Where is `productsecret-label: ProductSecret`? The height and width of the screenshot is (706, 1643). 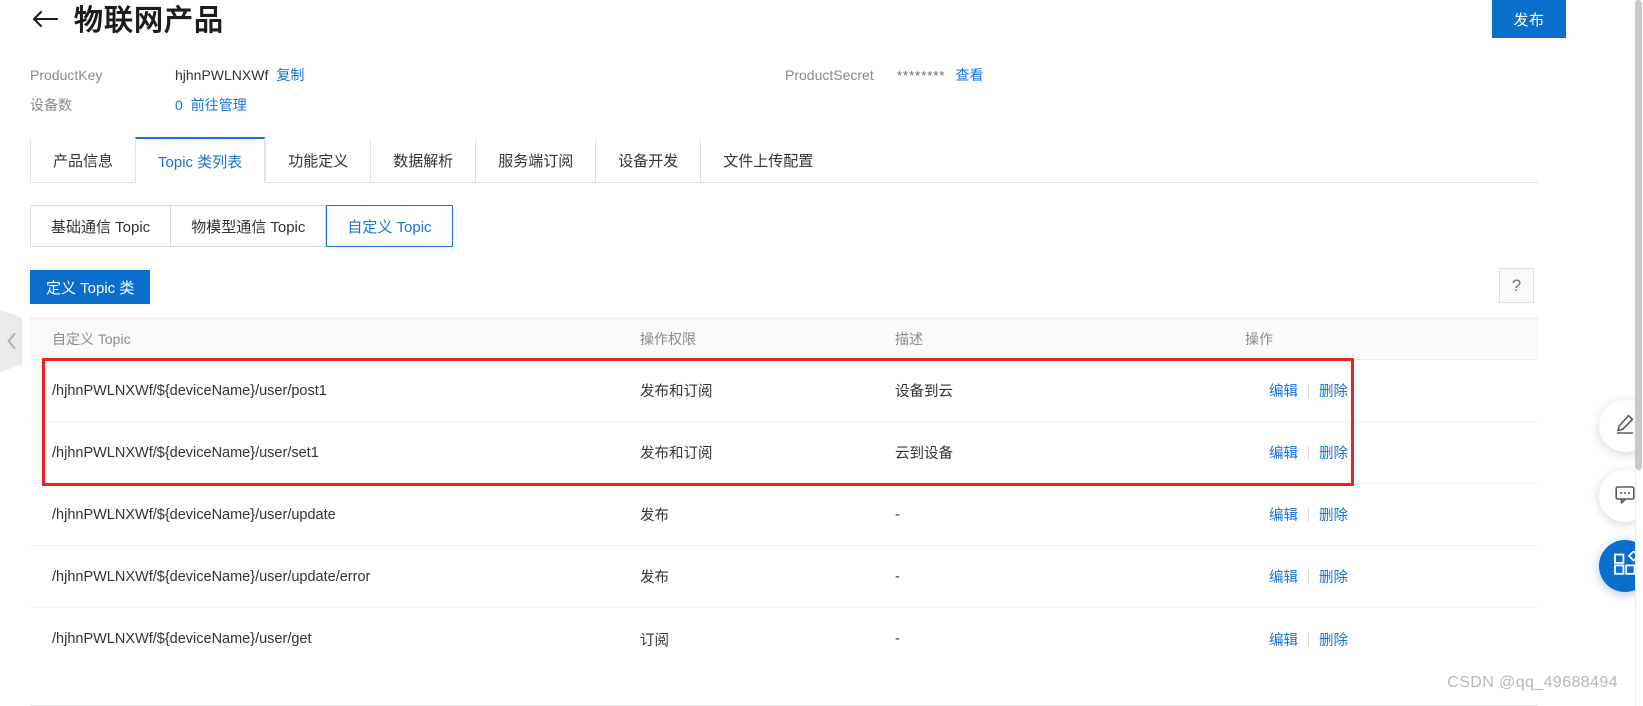
productsecret-label: ProductSecret is located at coordinates (829, 75).